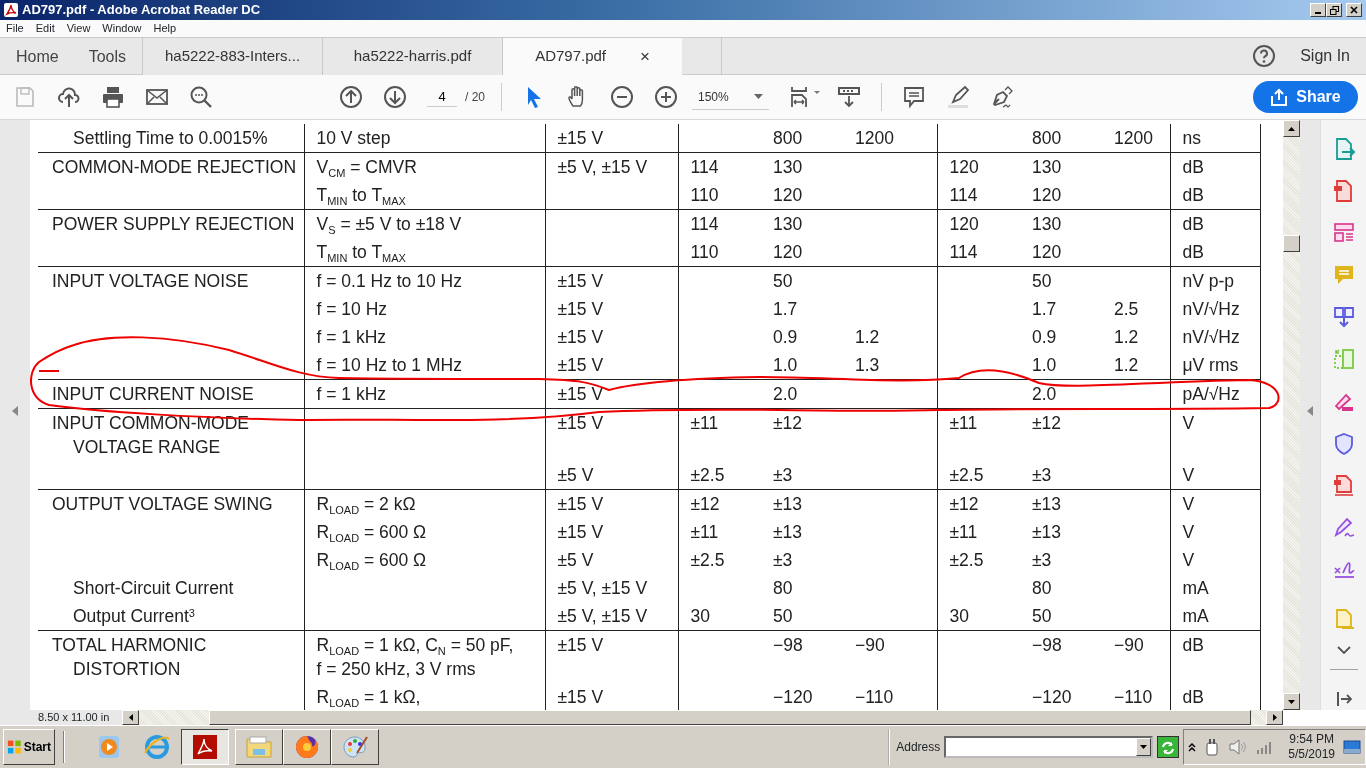 The height and width of the screenshot is (768, 1366). What do you see at coordinates (1195, 616) in the screenshot?
I see `table-cell: mA` at bounding box center [1195, 616].